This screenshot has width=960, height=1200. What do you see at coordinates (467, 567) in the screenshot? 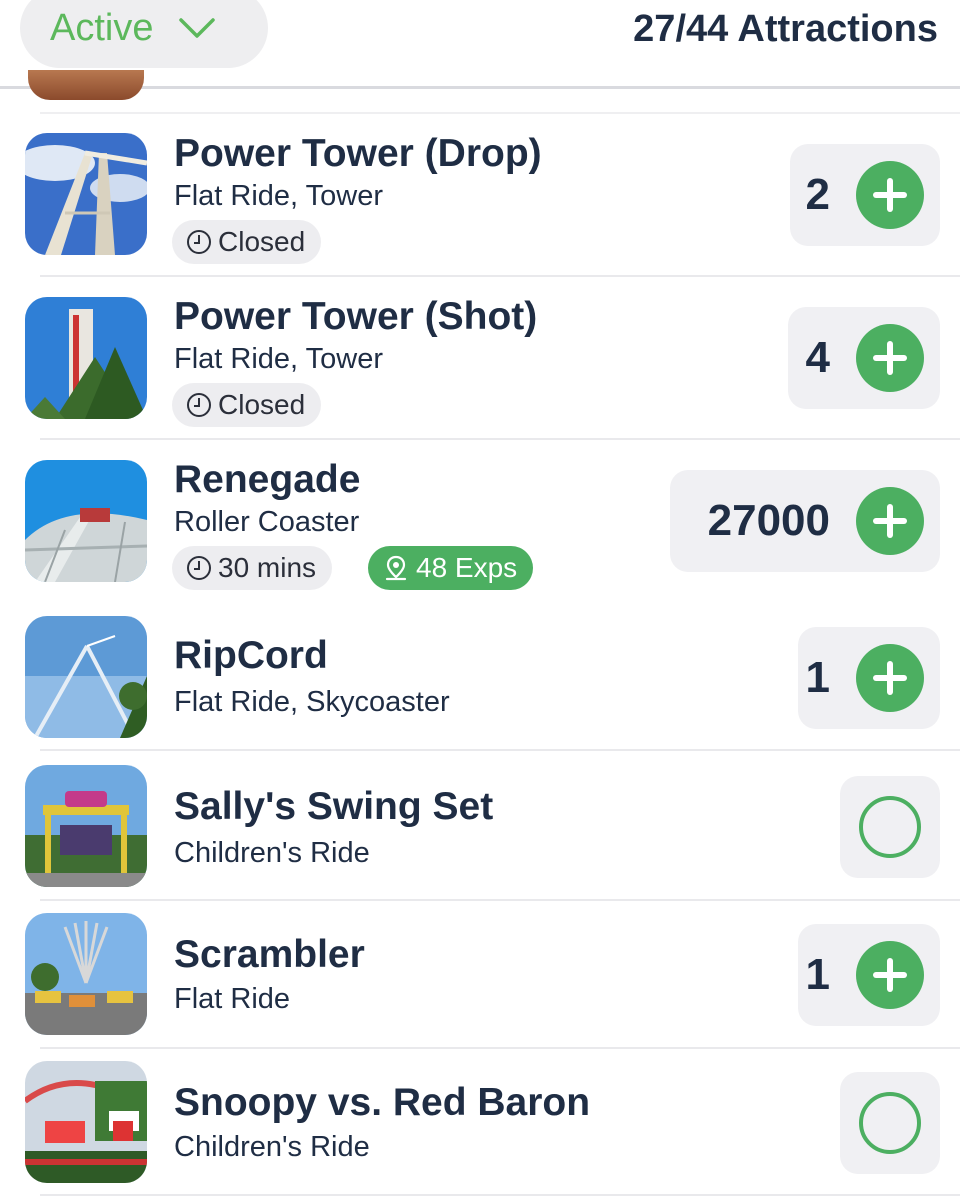
I see `experiences-text: 48 Exps` at bounding box center [467, 567].